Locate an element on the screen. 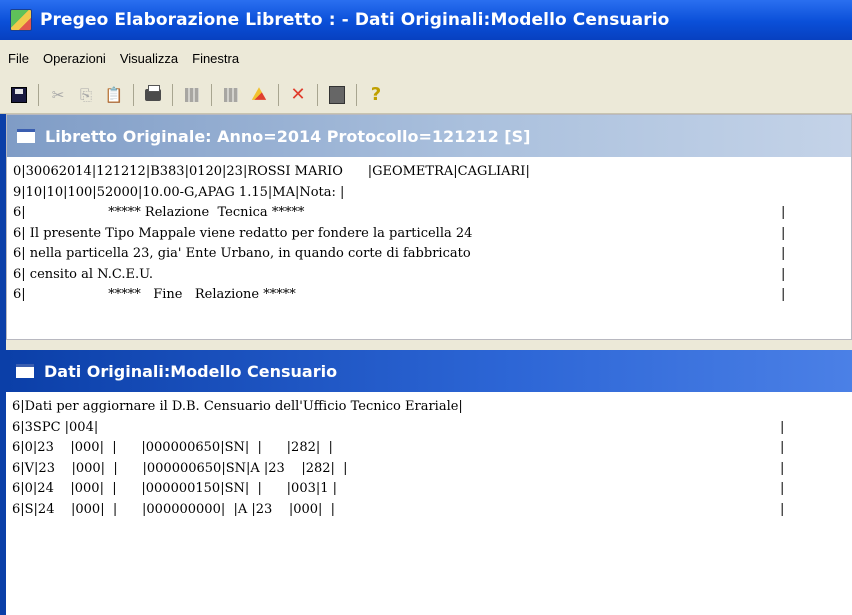 This screenshot has height=615, width=852. hat-icon is located at coordinates (259, 93).